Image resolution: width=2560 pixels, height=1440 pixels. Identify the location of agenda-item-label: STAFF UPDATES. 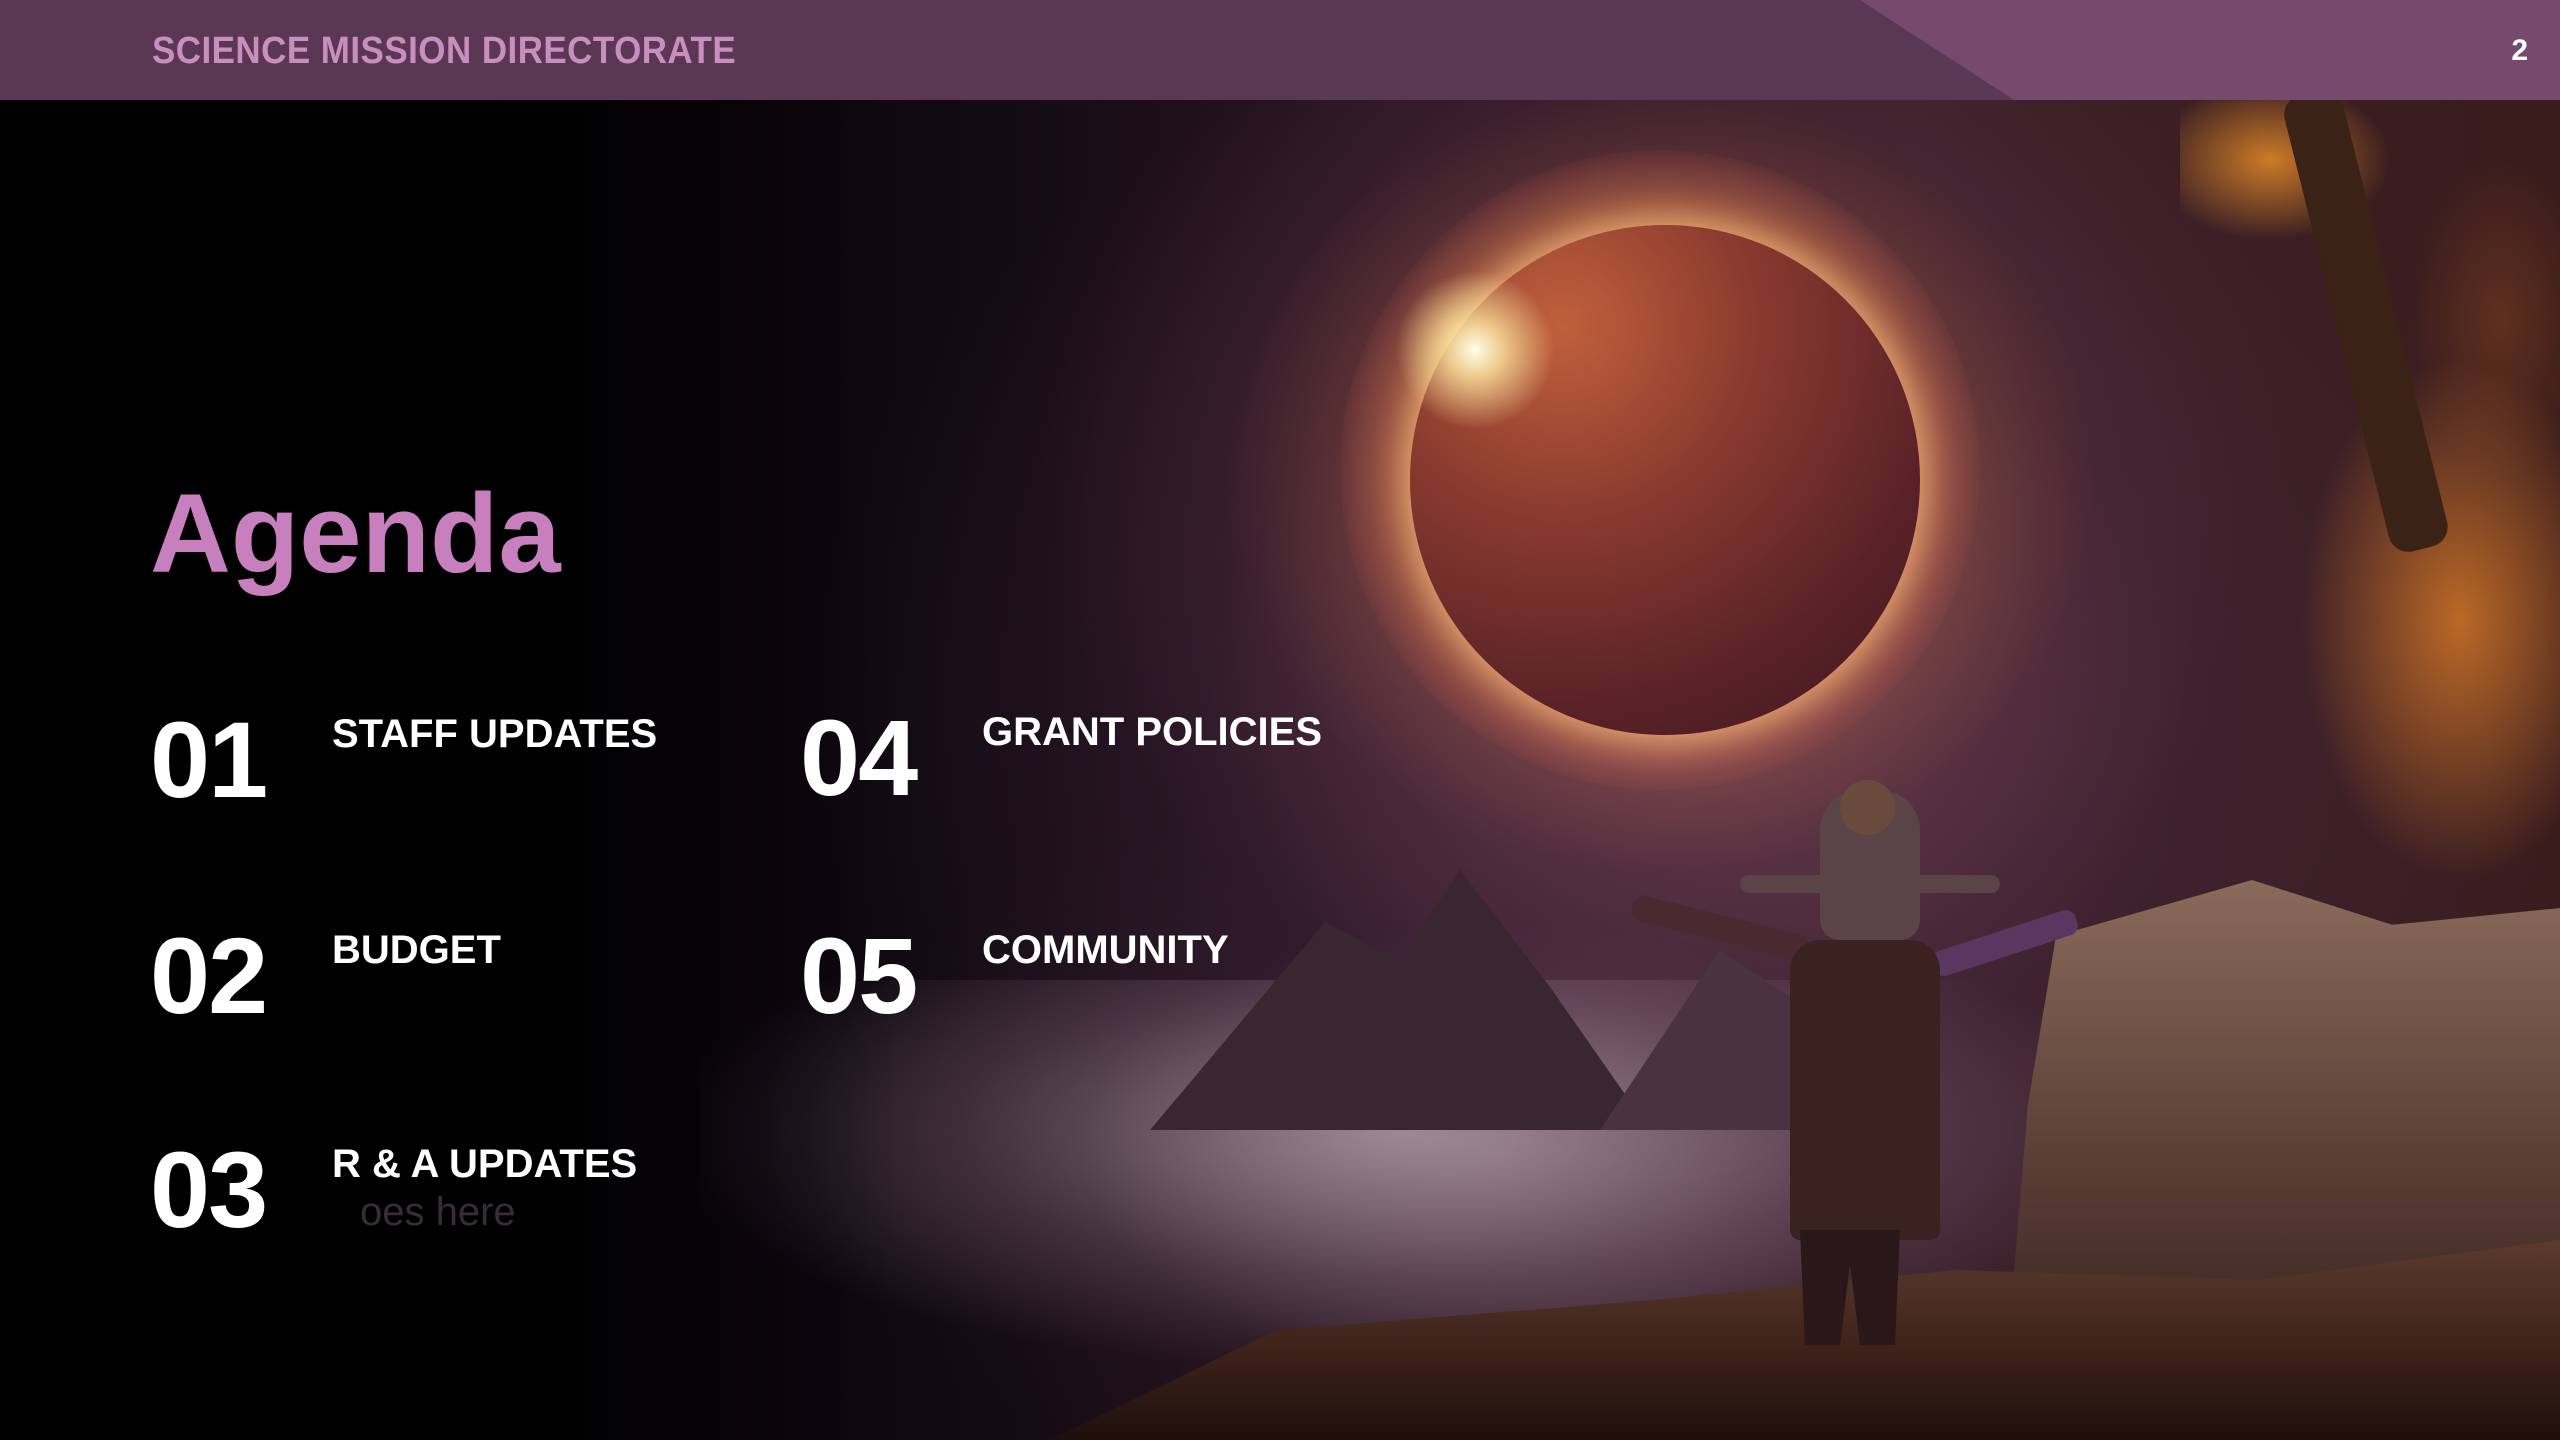
(495, 734).